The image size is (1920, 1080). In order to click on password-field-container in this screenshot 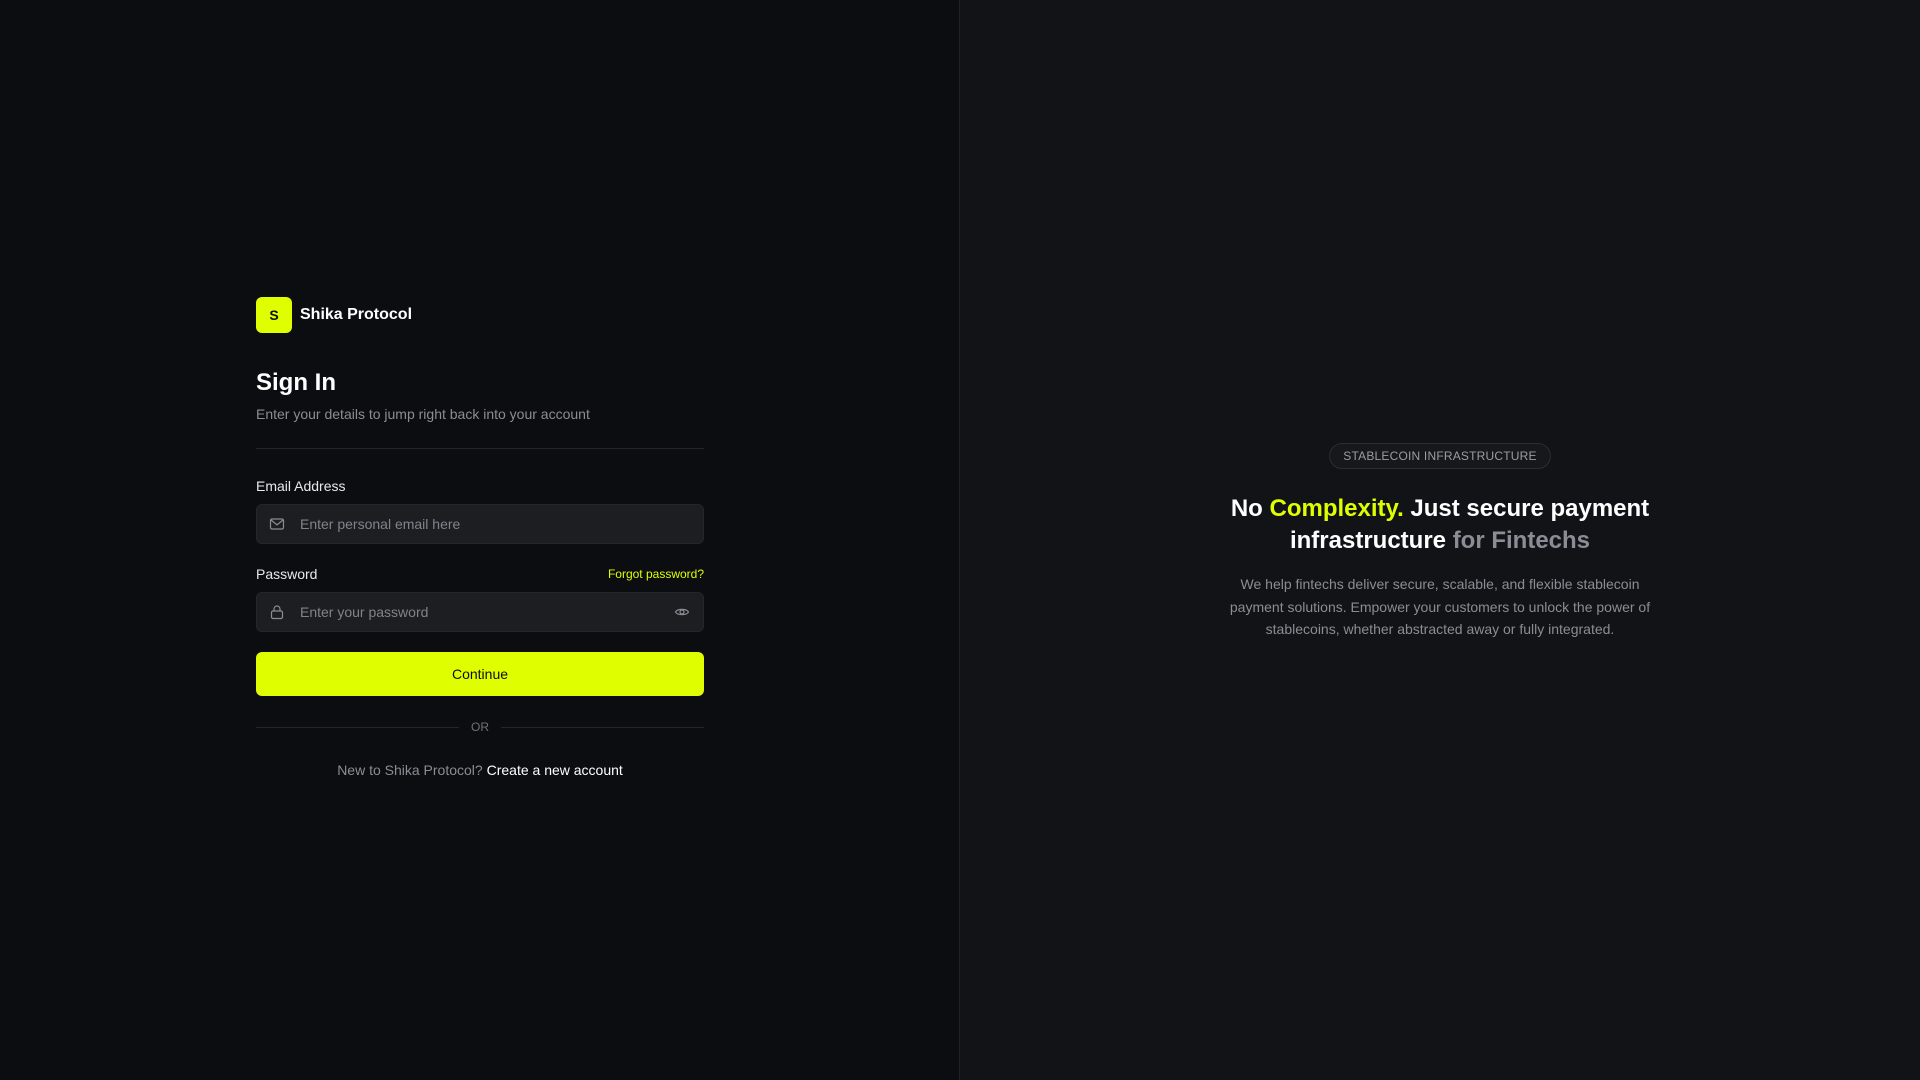, I will do `click(480, 612)`.